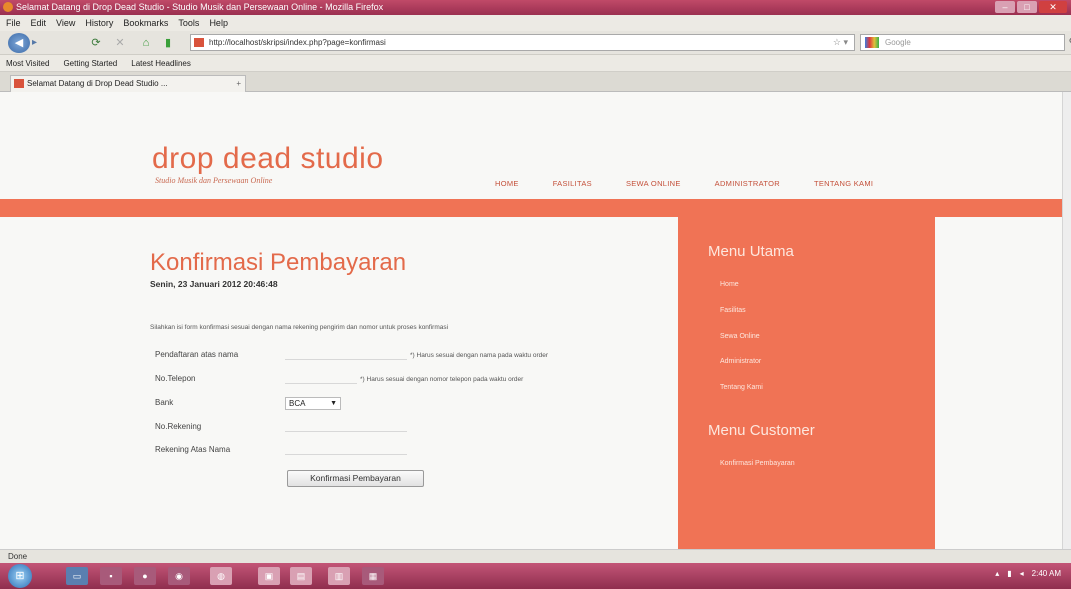 Image resolution: width=1071 pixels, height=589 pixels. I want to click on start-button: ⊞, so click(20, 576).